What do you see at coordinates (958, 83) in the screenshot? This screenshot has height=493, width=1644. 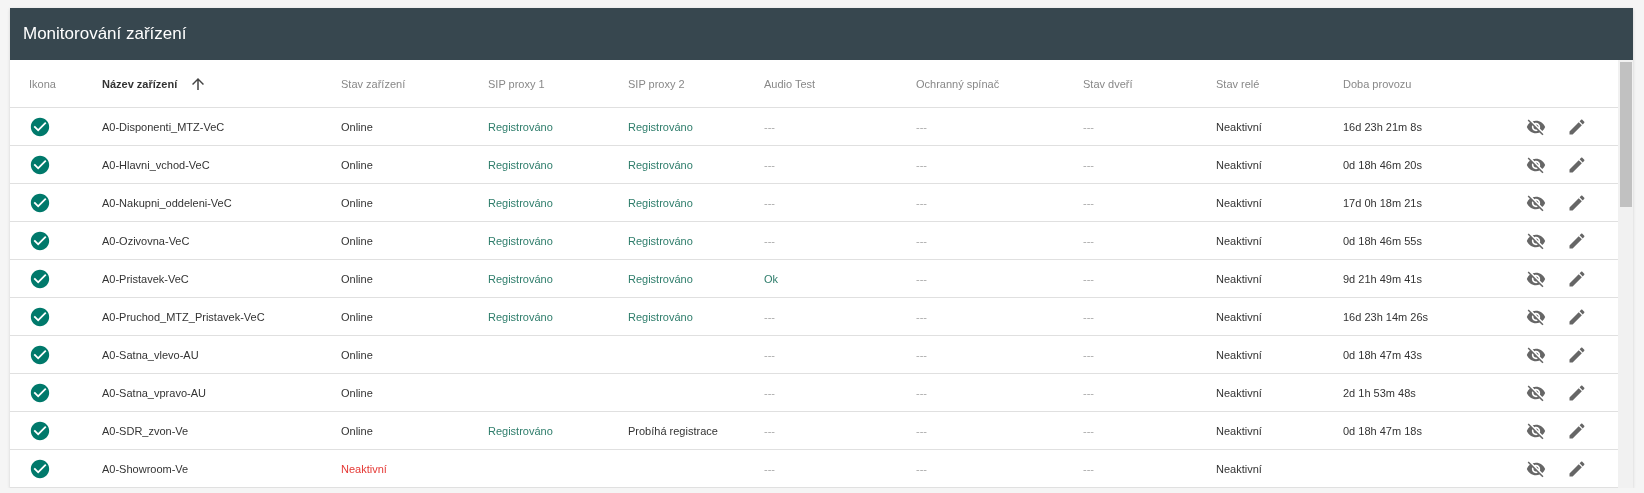 I see `column-header: Ochranný spínač` at bounding box center [958, 83].